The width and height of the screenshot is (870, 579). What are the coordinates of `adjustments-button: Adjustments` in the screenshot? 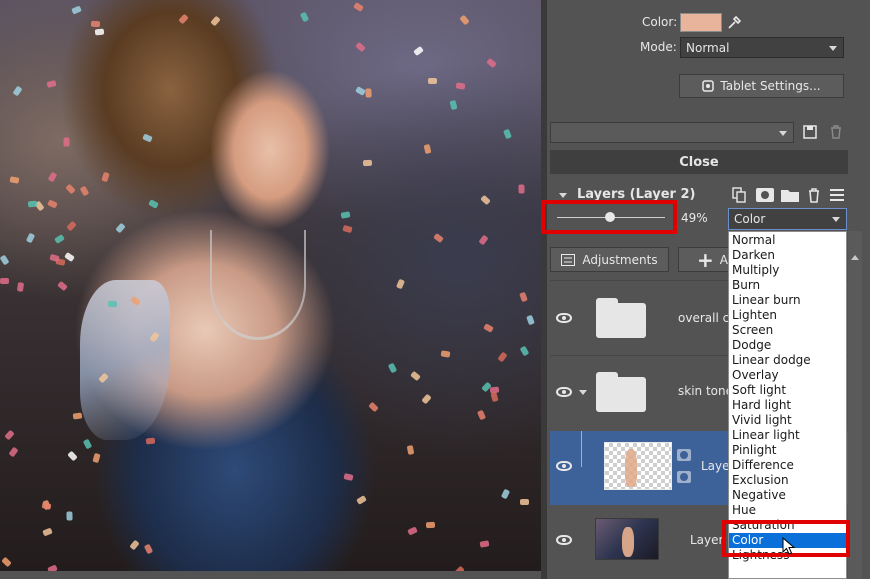 It's located at (609, 259).